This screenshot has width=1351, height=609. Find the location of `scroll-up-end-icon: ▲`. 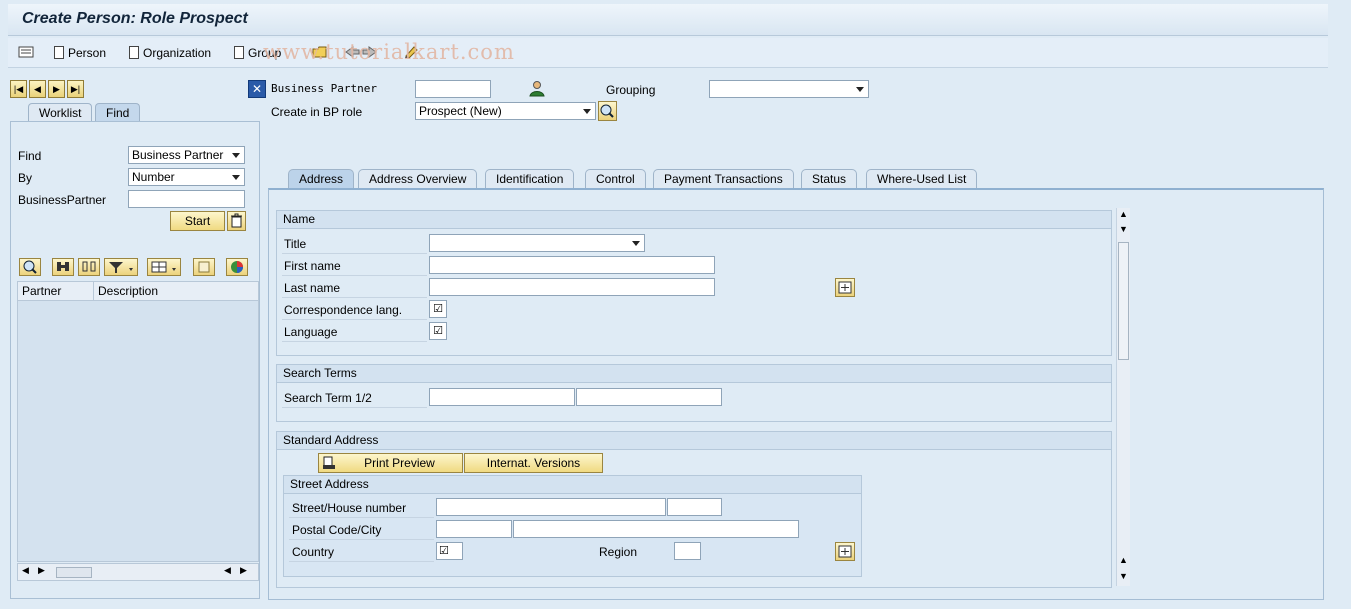

scroll-up-end-icon: ▲ is located at coordinates (1123, 560).